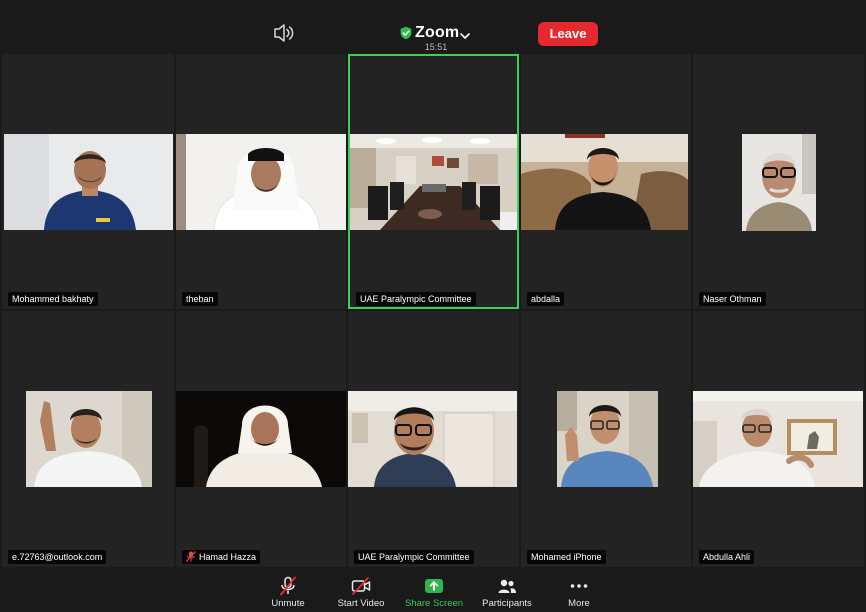 The width and height of the screenshot is (866, 612). What do you see at coordinates (465, 33) in the screenshot?
I see `chevron-down-icon` at bounding box center [465, 33].